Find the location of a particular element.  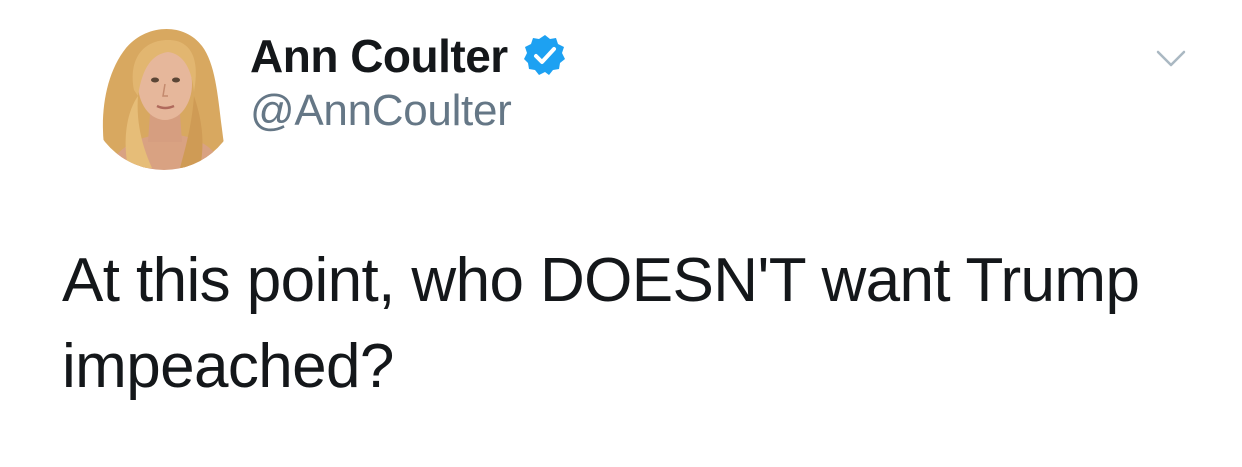

display-name: Ann Coulter is located at coordinates (379, 56).